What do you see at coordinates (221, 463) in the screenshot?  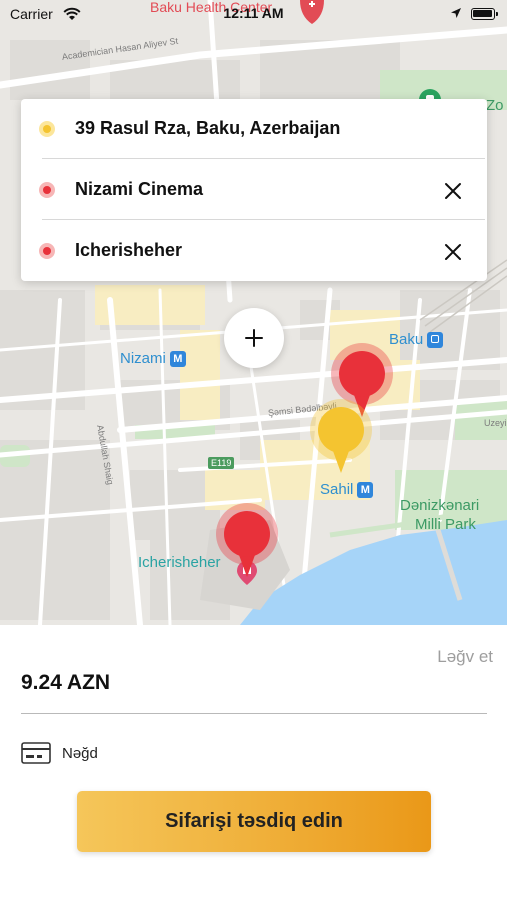 I see `route-badge: E119` at bounding box center [221, 463].